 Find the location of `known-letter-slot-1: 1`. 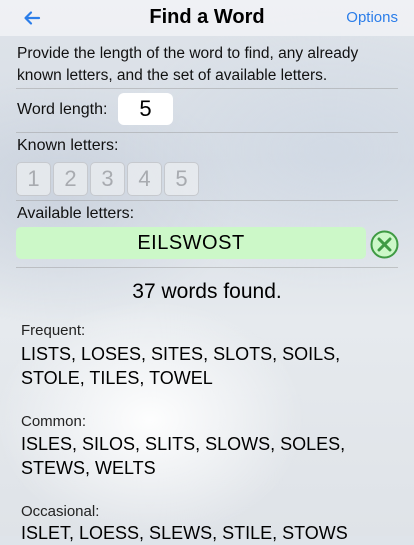

known-letter-slot-1: 1 is located at coordinates (33, 179).